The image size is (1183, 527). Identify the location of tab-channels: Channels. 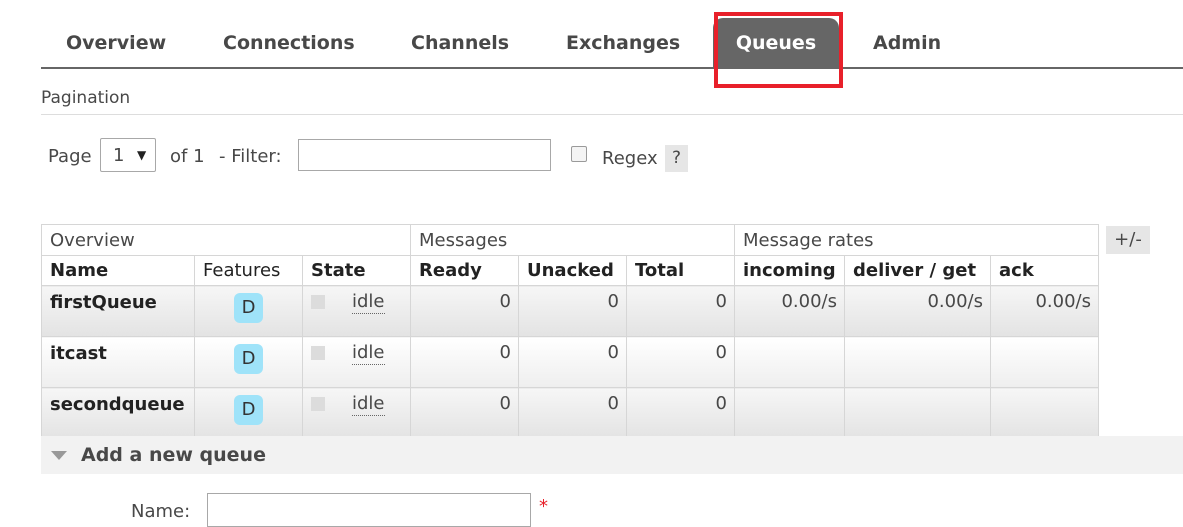
(460, 42).